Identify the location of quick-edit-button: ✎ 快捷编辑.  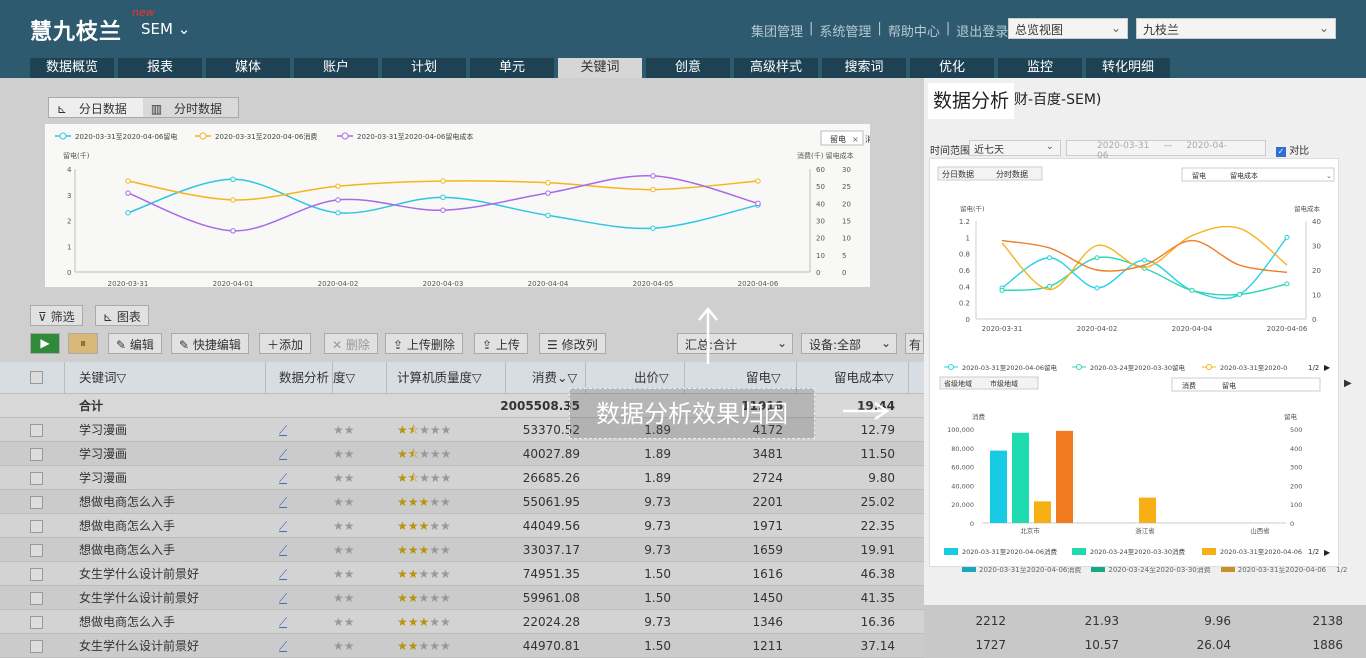
(210, 343).